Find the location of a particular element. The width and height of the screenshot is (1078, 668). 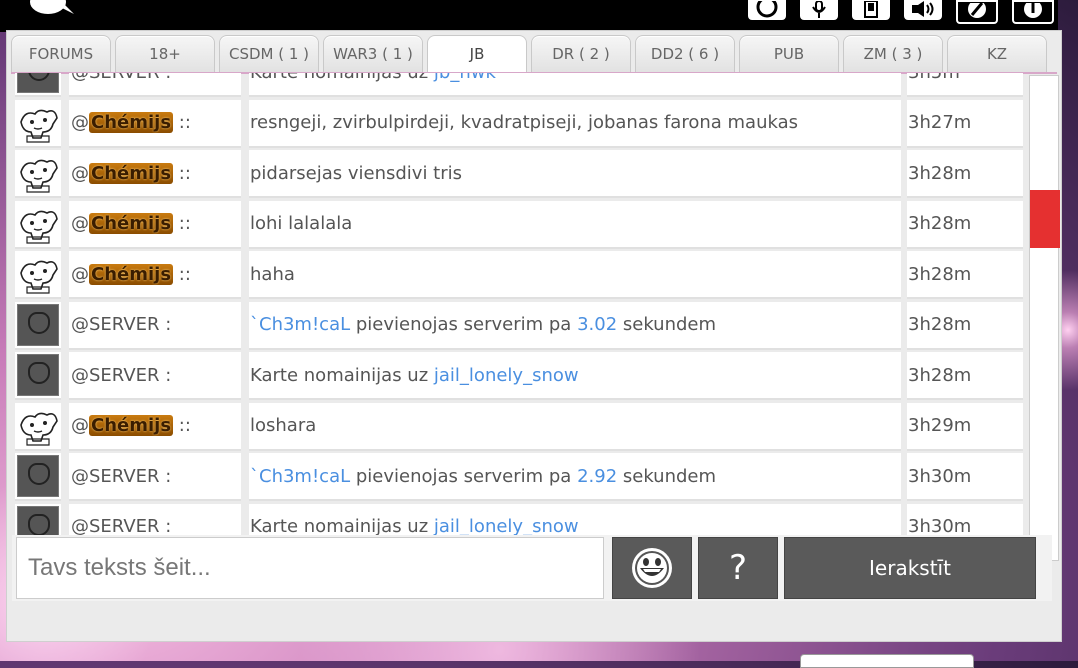

message-fragment: loshara is located at coordinates (283, 425).